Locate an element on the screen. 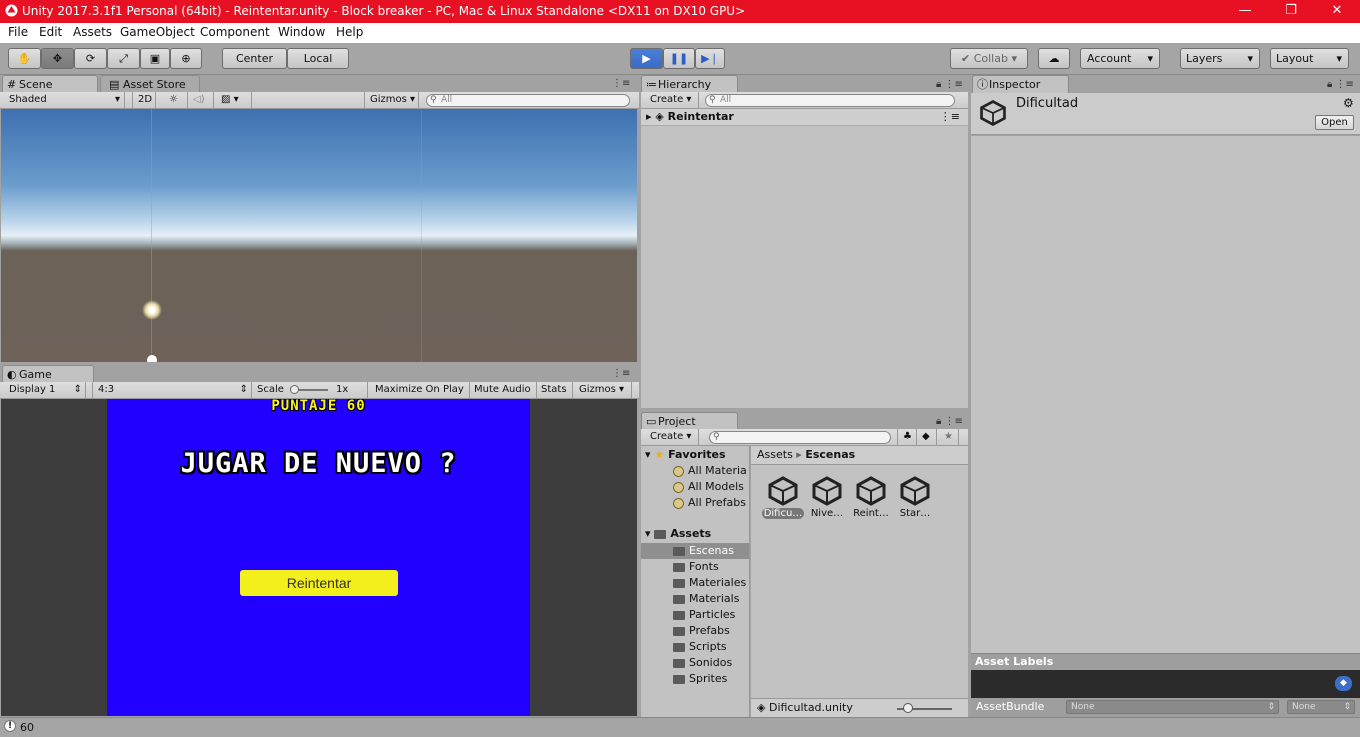  asset-bundle-dropdown: None ⇕ is located at coordinates (1172, 707).